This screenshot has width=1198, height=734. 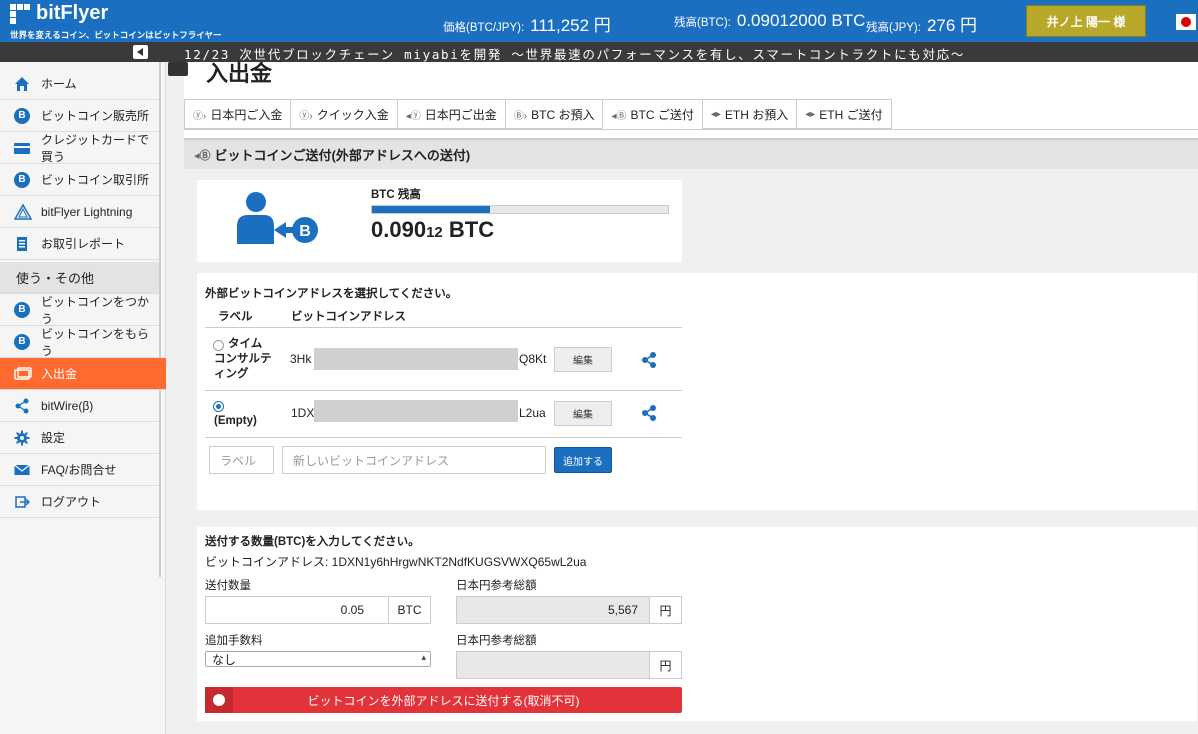 What do you see at coordinates (1186, 22) in the screenshot?
I see `japan-flag-icon` at bounding box center [1186, 22].